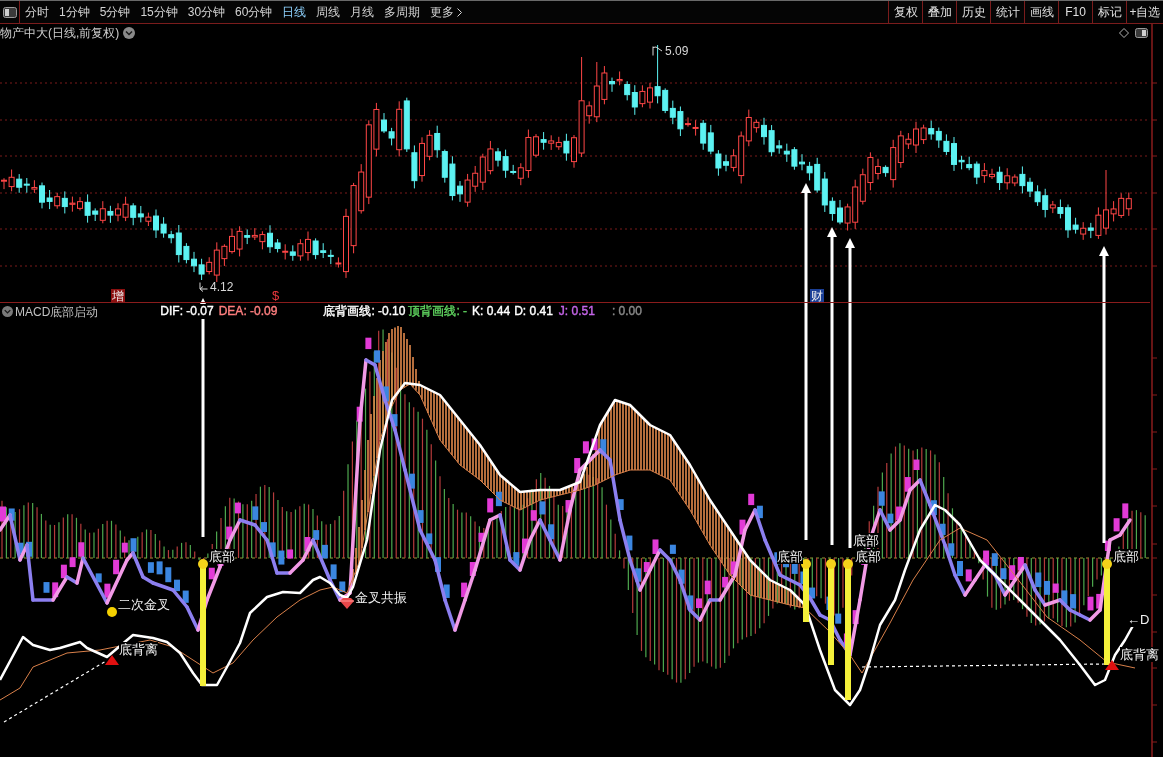 This screenshot has width=1163, height=757. I want to click on toolbar-button: 复权, so click(905, 12).